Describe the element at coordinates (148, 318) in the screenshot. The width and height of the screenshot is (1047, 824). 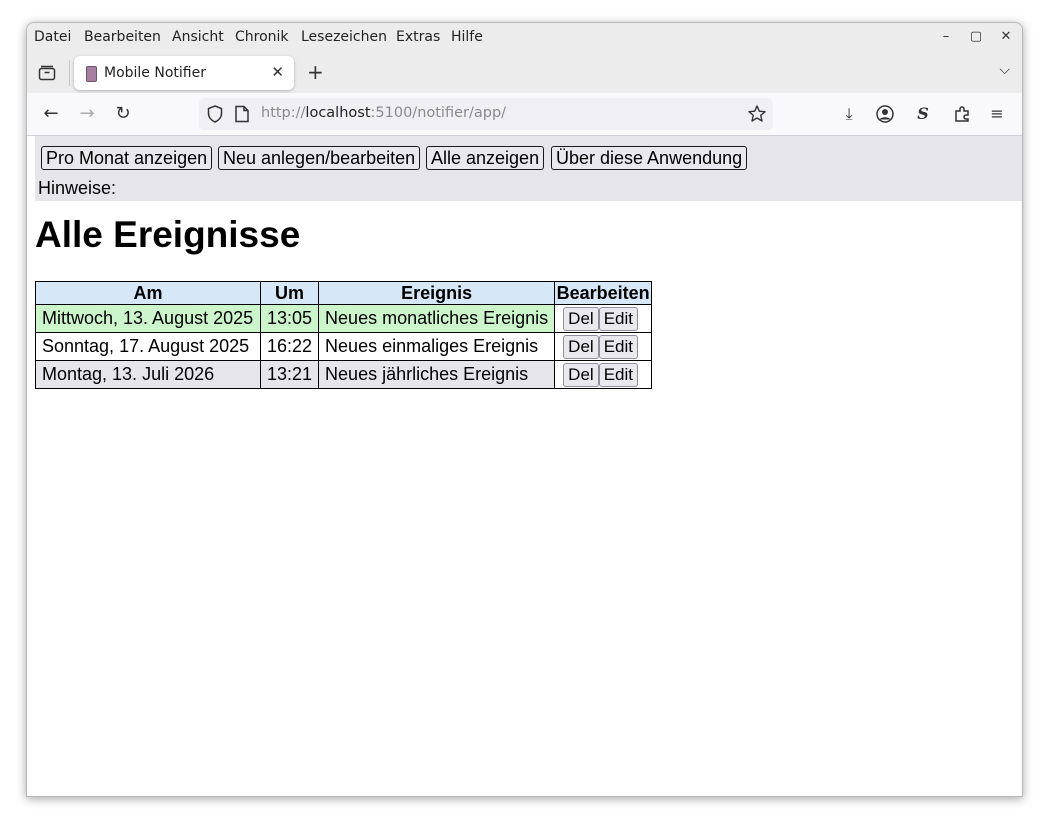
I see `cell-date: Mittwoch, 13. August 2025` at that location.